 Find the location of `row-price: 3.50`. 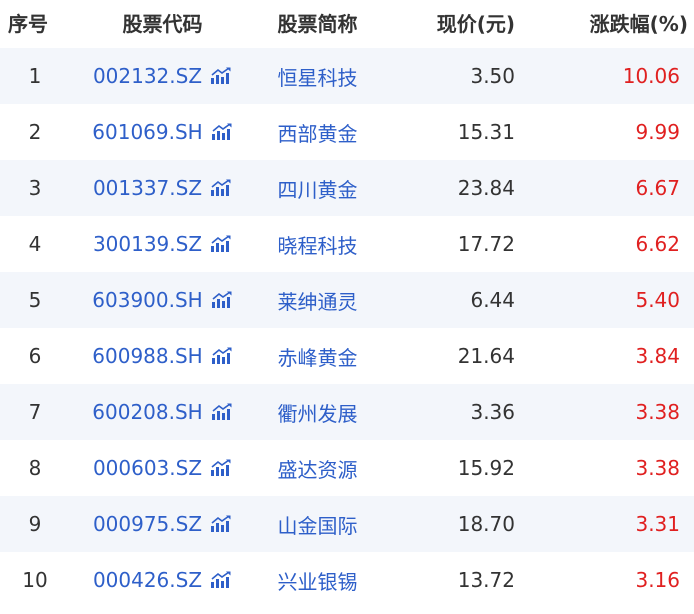

row-price: 3.50 is located at coordinates (492, 76).